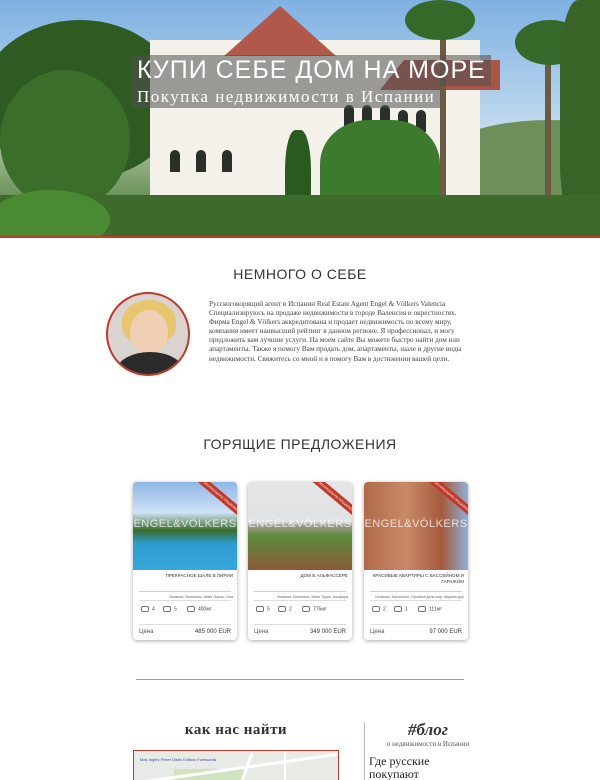  I want to click on hero-title: КУПИ СЕБЕ ДОМ НА МОРЕ, so click(311, 70).